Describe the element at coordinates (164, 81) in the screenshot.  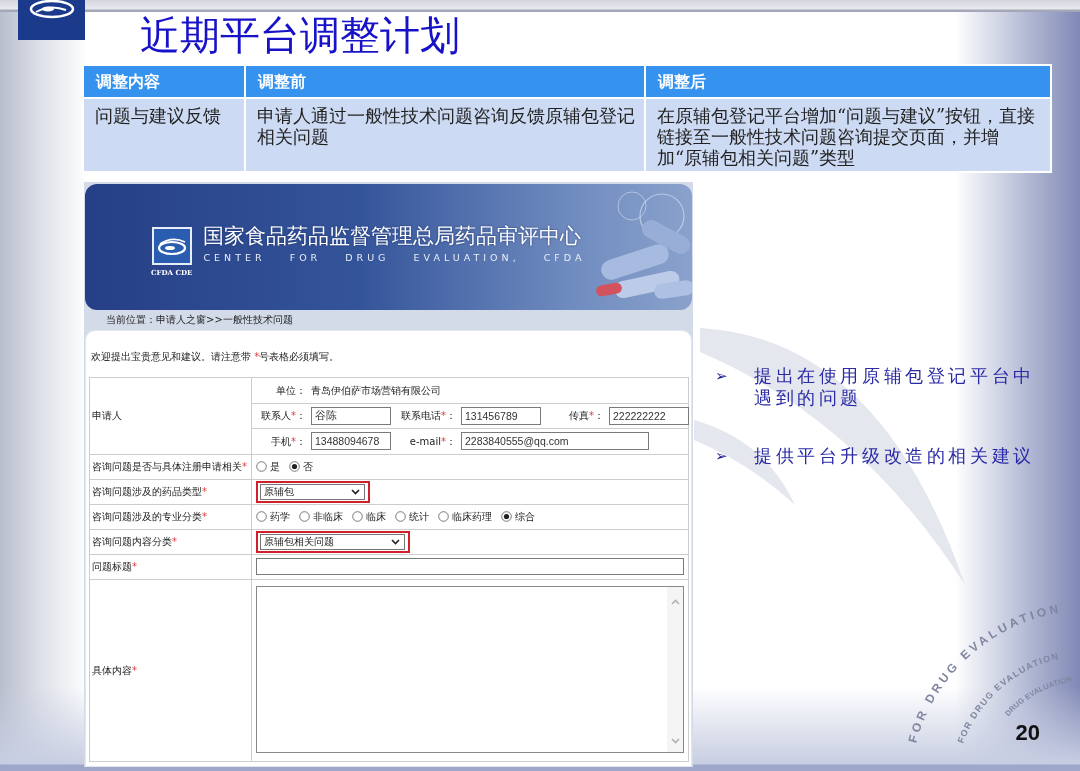
I see `column-header: 调整内容` at that location.